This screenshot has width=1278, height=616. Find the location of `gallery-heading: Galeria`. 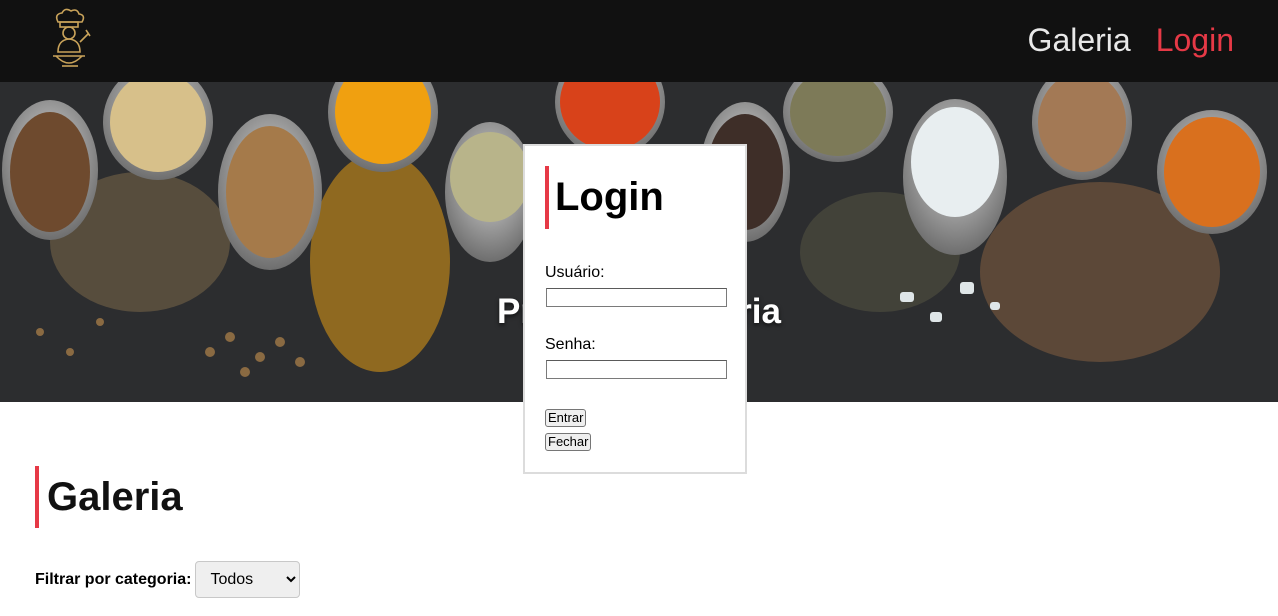

gallery-heading: Galeria is located at coordinates (109, 497).